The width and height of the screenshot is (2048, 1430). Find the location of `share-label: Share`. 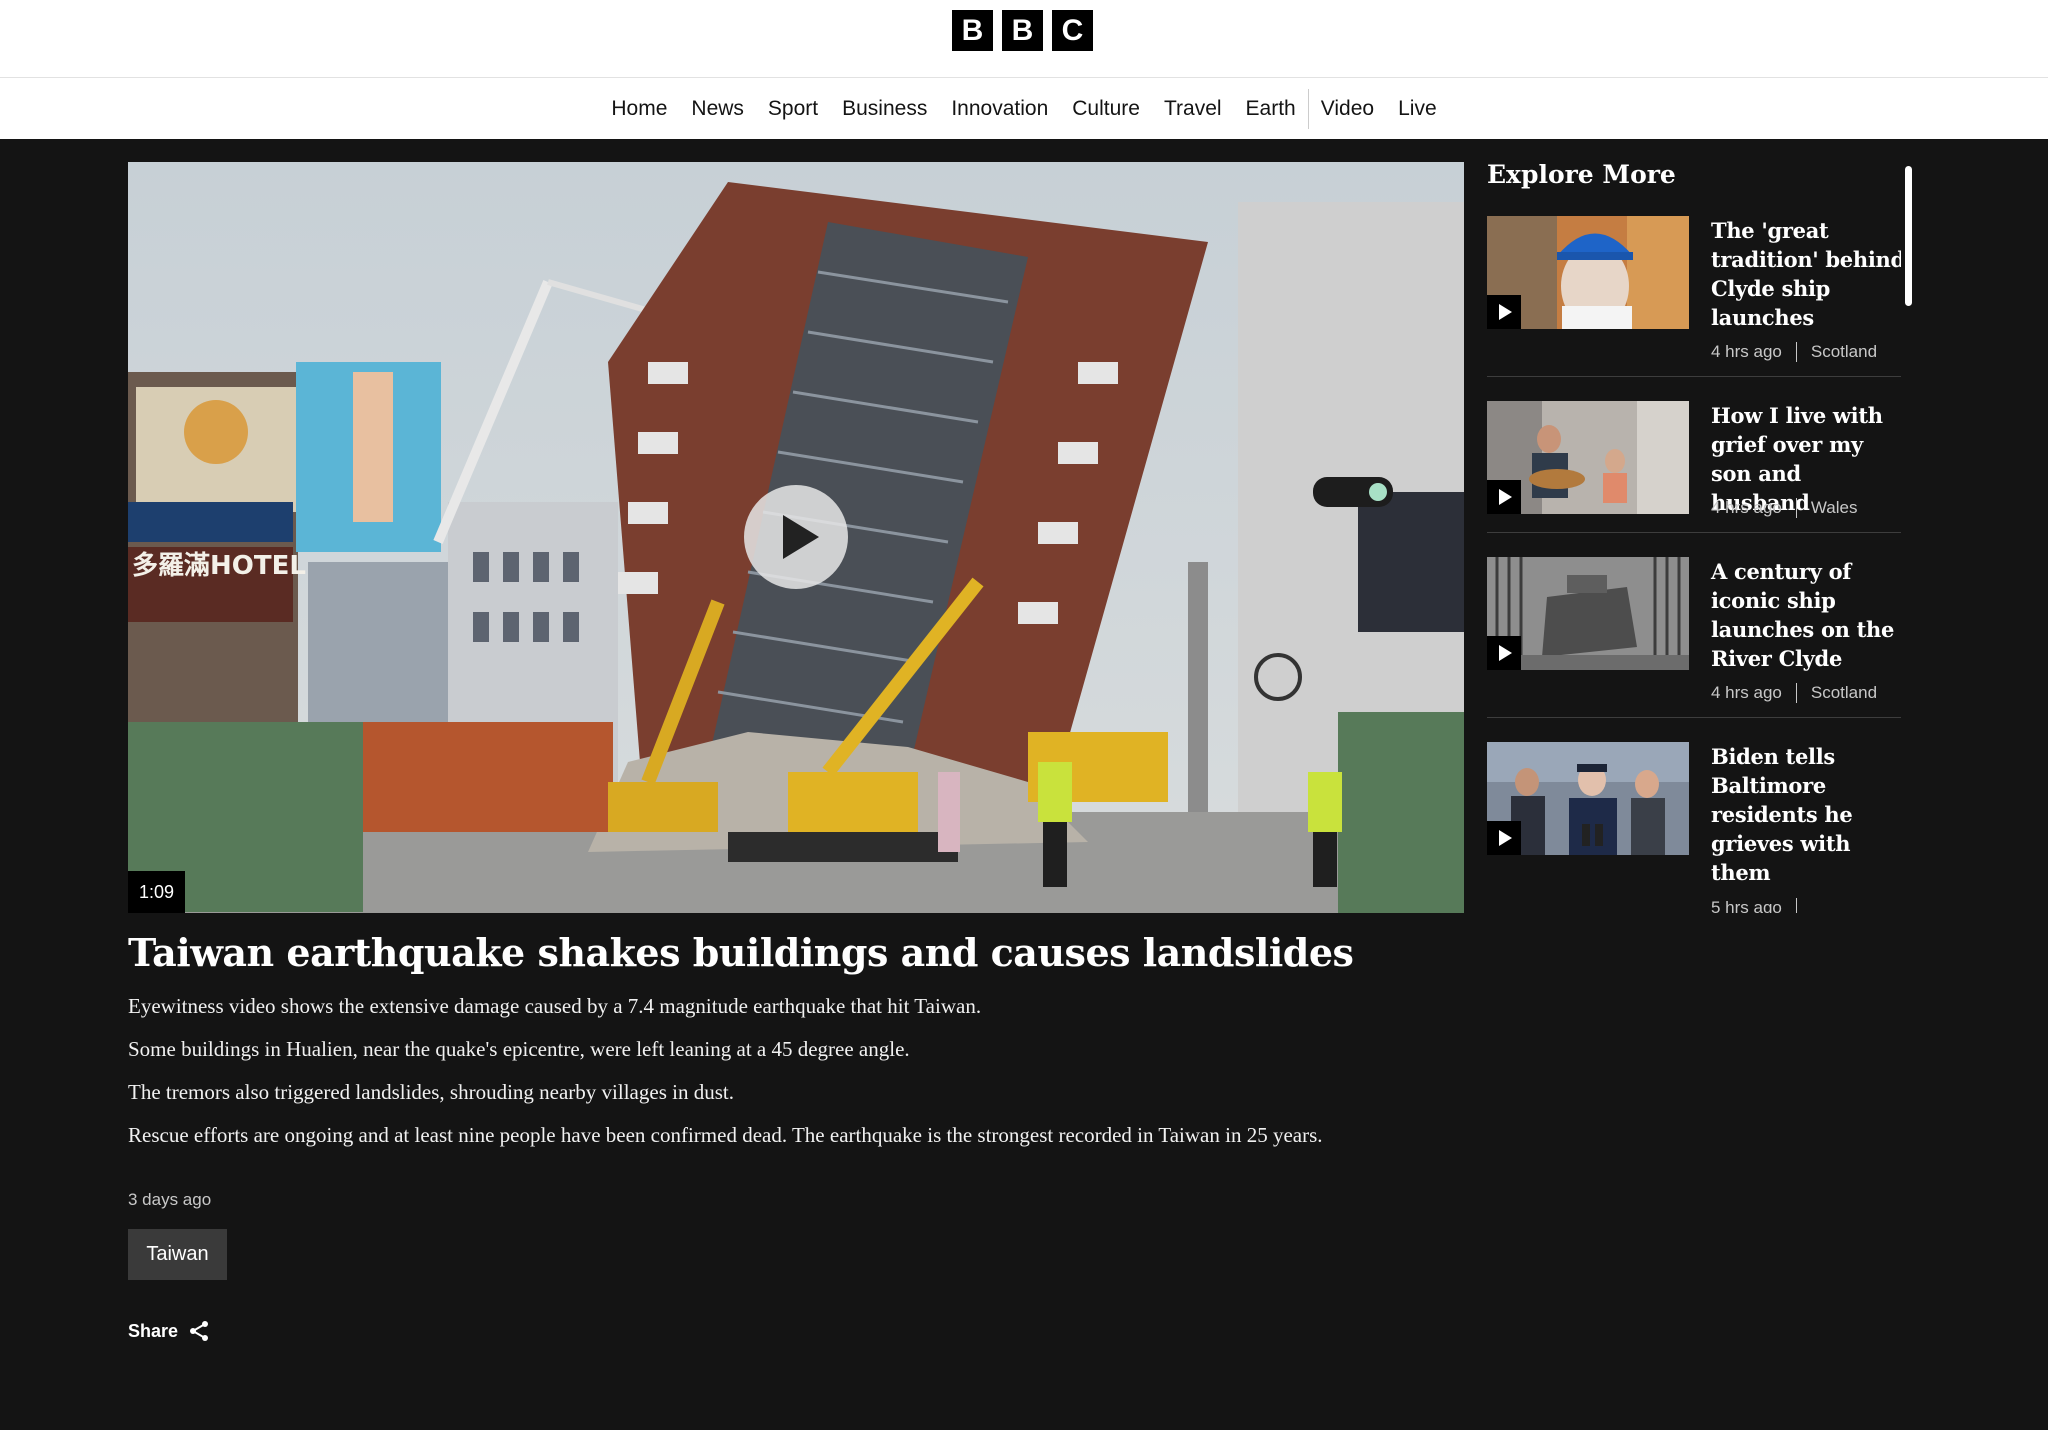

share-label: Share is located at coordinates (153, 1330).